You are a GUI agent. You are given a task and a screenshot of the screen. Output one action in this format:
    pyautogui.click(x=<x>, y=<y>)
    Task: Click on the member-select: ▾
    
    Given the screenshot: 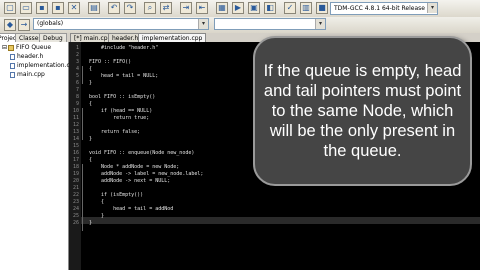 What is the action you would take?
    pyautogui.click(x=270, y=24)
    